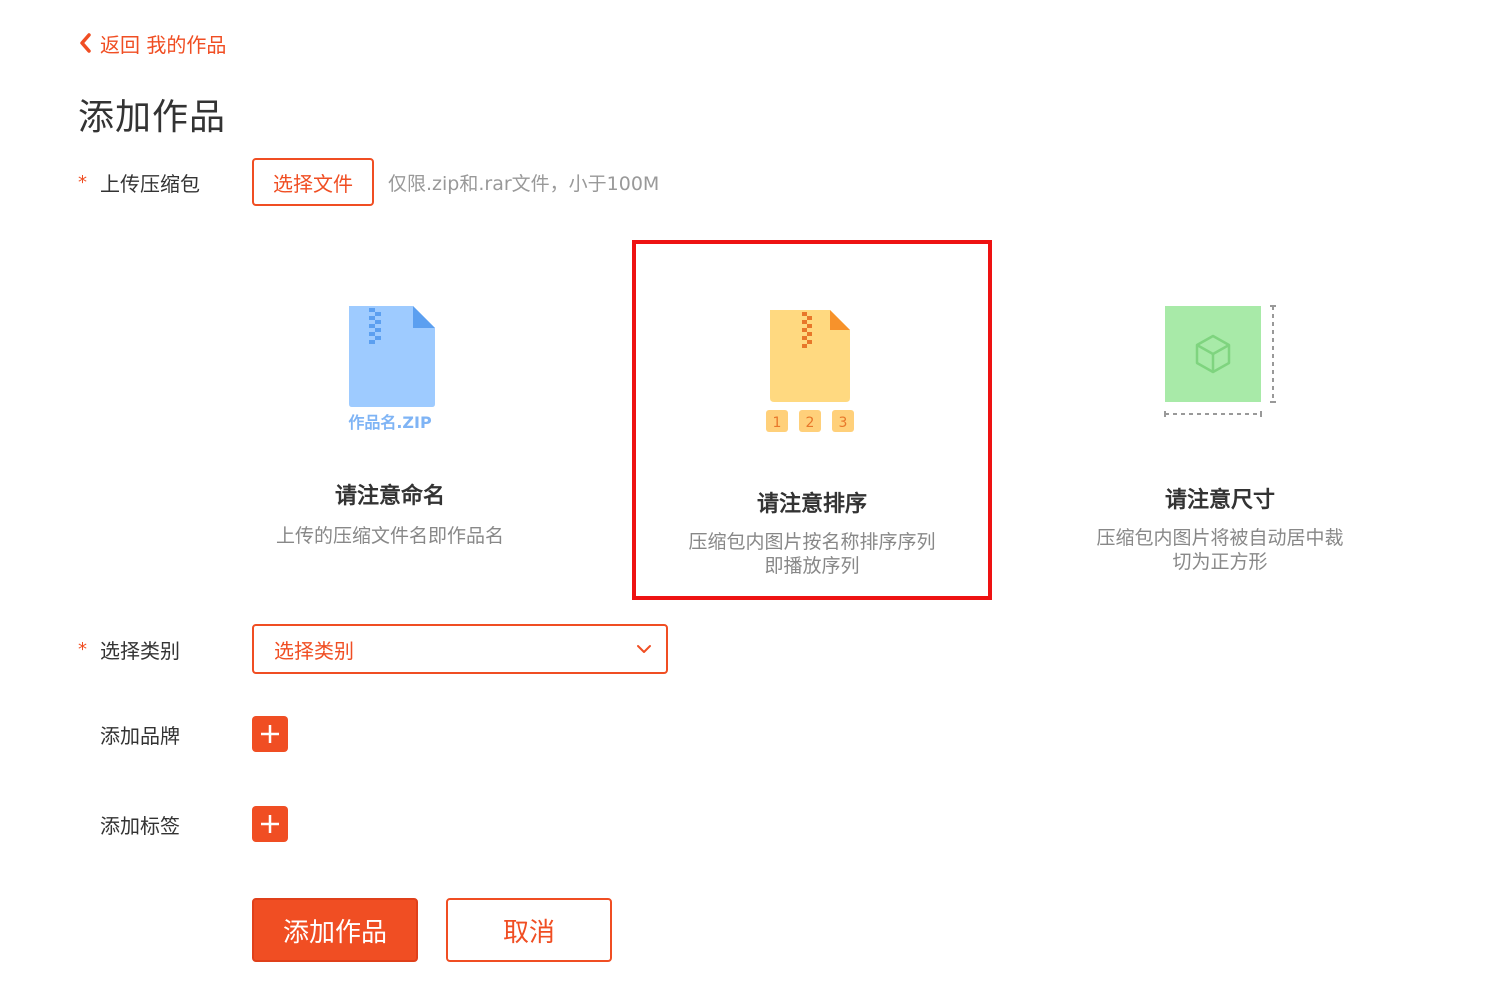 This screenshot has width=1500, height=1000. Describe the element at coordinates (812, 554) in the screenshot. I see `tip-description: 压缩包内图片按名称排序序列 即播放序列` at that location.